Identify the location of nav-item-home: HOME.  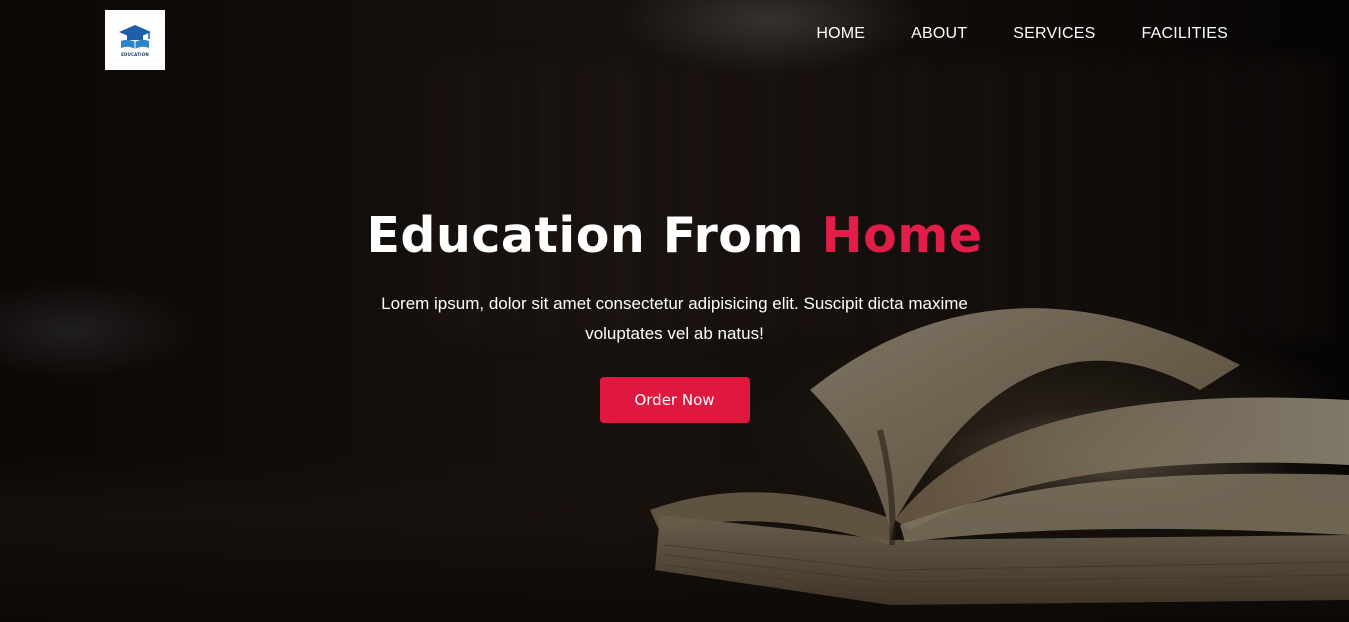
(840, 34).